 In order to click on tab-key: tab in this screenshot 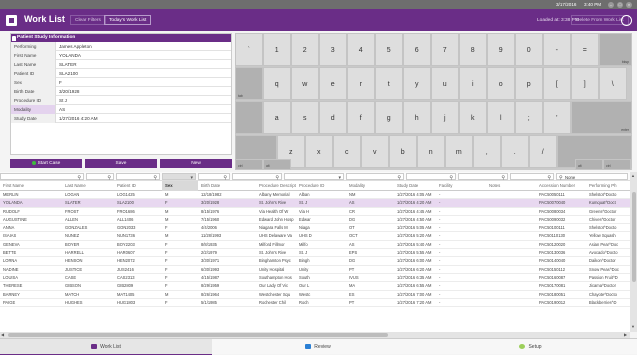, I will do `click(249, 83)`.